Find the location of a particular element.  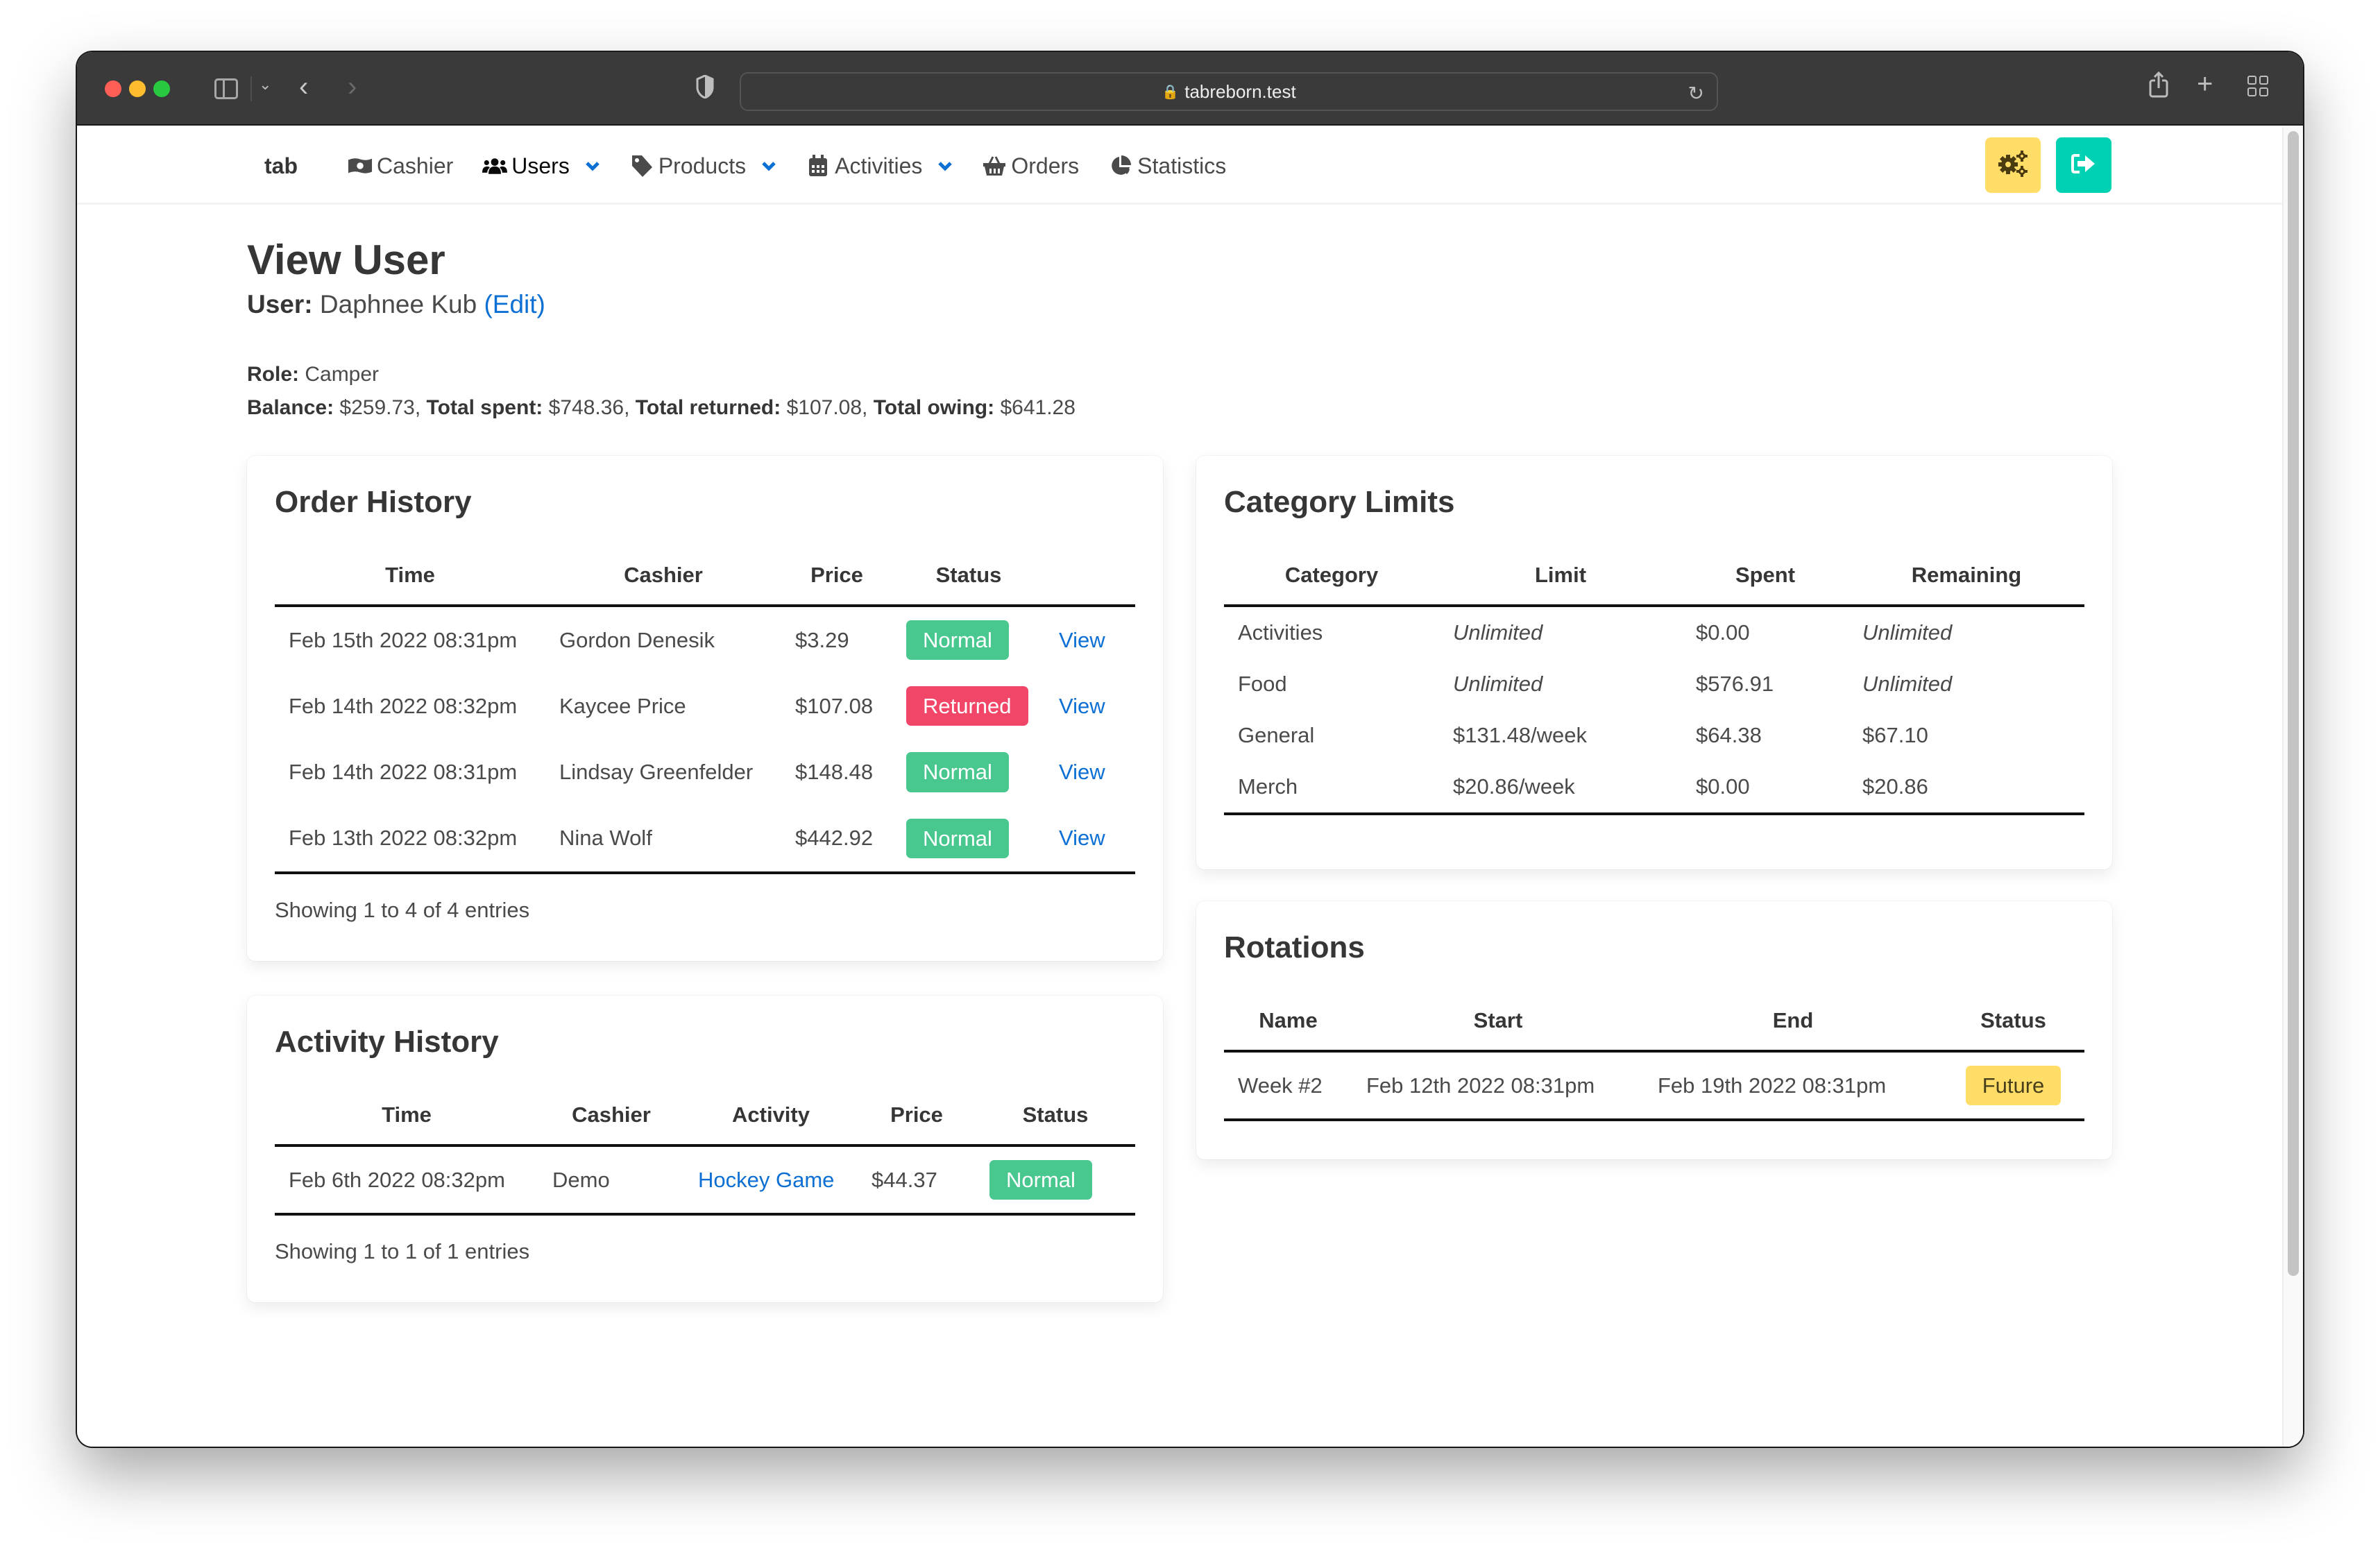

column-header: Name is located at coordinates (1288, 1026).